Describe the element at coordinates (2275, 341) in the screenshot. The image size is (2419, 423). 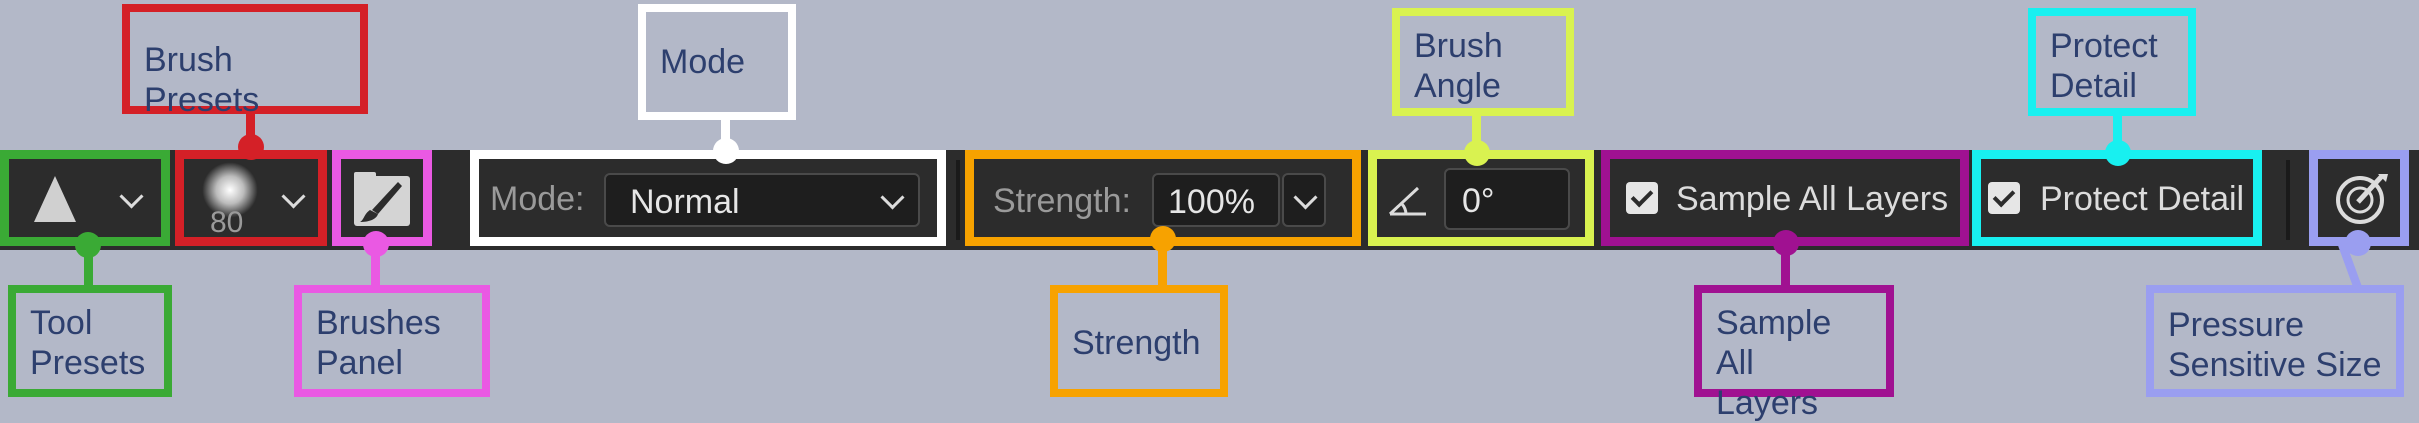
I see `callout-pressure-sensitive-size: Pressure Sensitive Size` at that location.